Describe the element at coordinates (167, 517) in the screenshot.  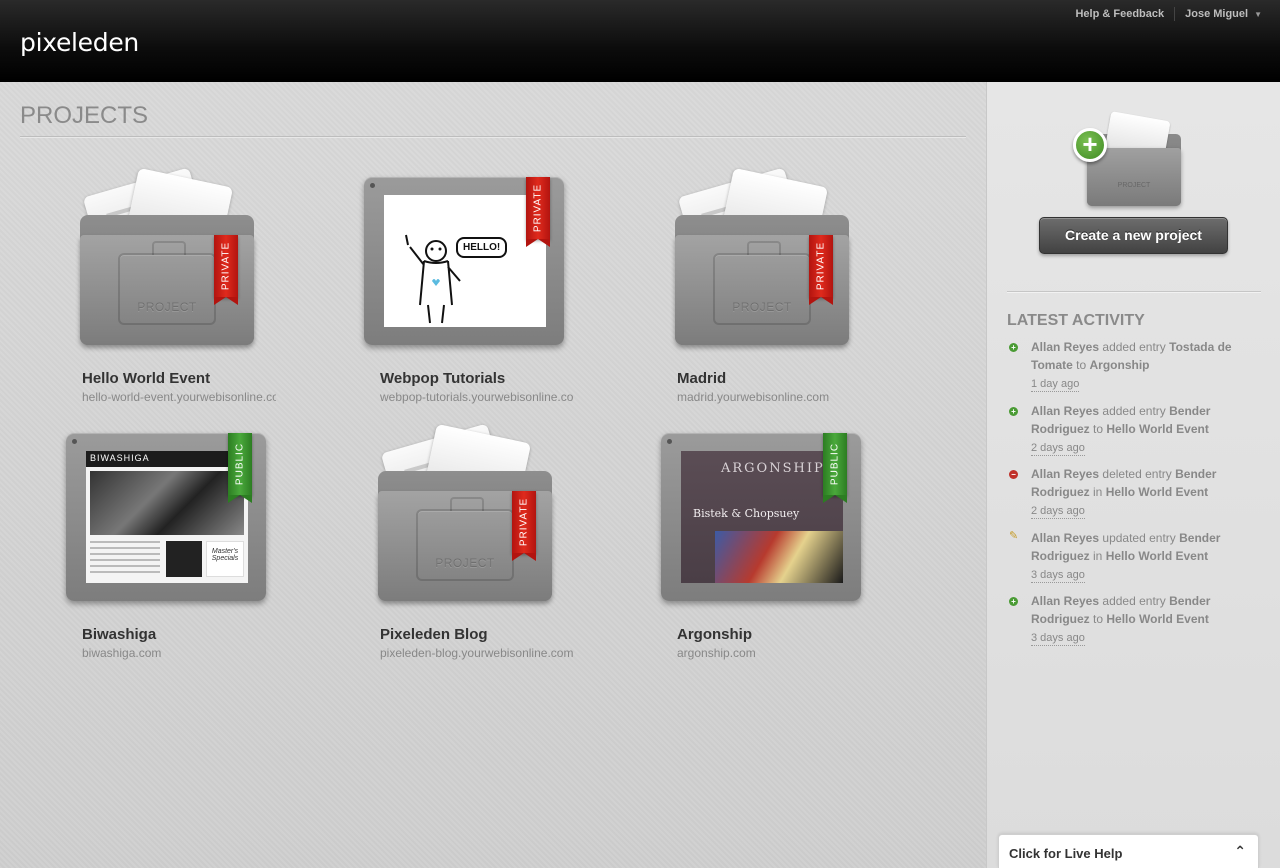
I see `project-screenshot: BIWASHIGA Master's Specials` at that location.